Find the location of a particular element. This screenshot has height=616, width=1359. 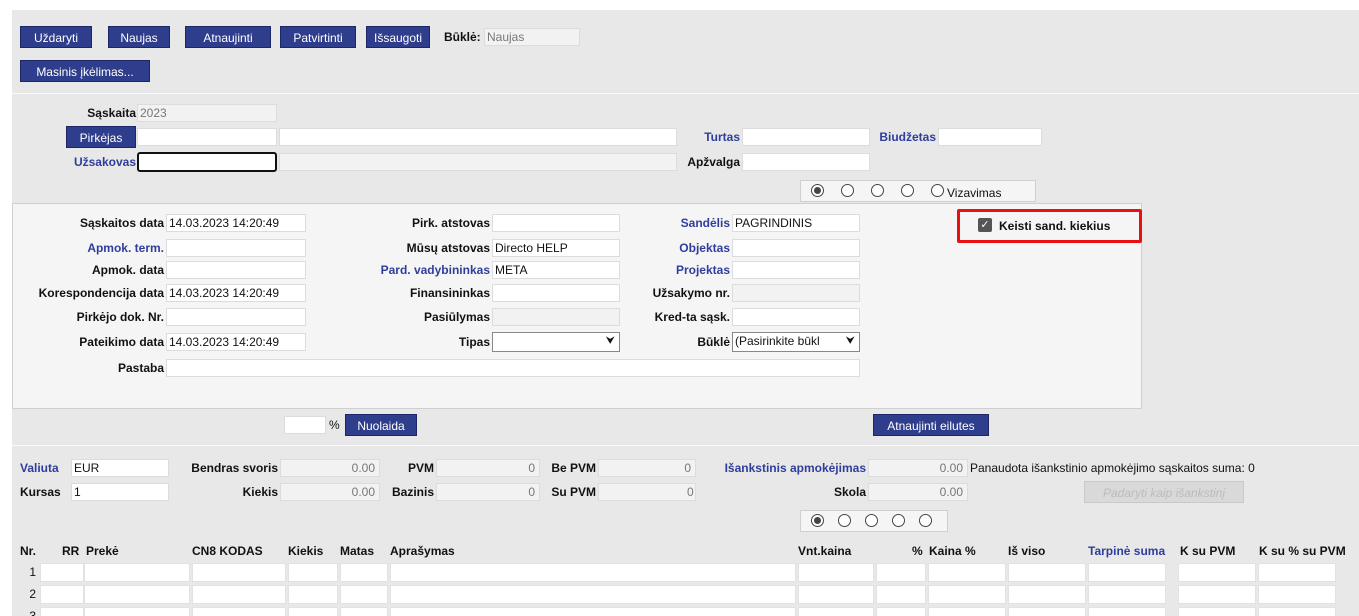

col-subtotal: Tarpinė suma is located at coordinates (1126, 551).